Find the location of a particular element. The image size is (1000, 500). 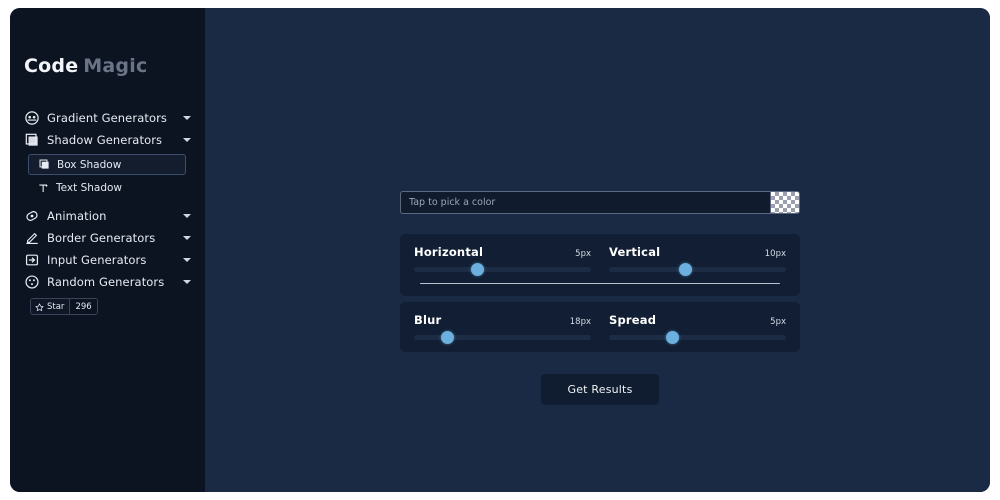

results-button-wrap: Get Results is located at coordinates (600, 389).